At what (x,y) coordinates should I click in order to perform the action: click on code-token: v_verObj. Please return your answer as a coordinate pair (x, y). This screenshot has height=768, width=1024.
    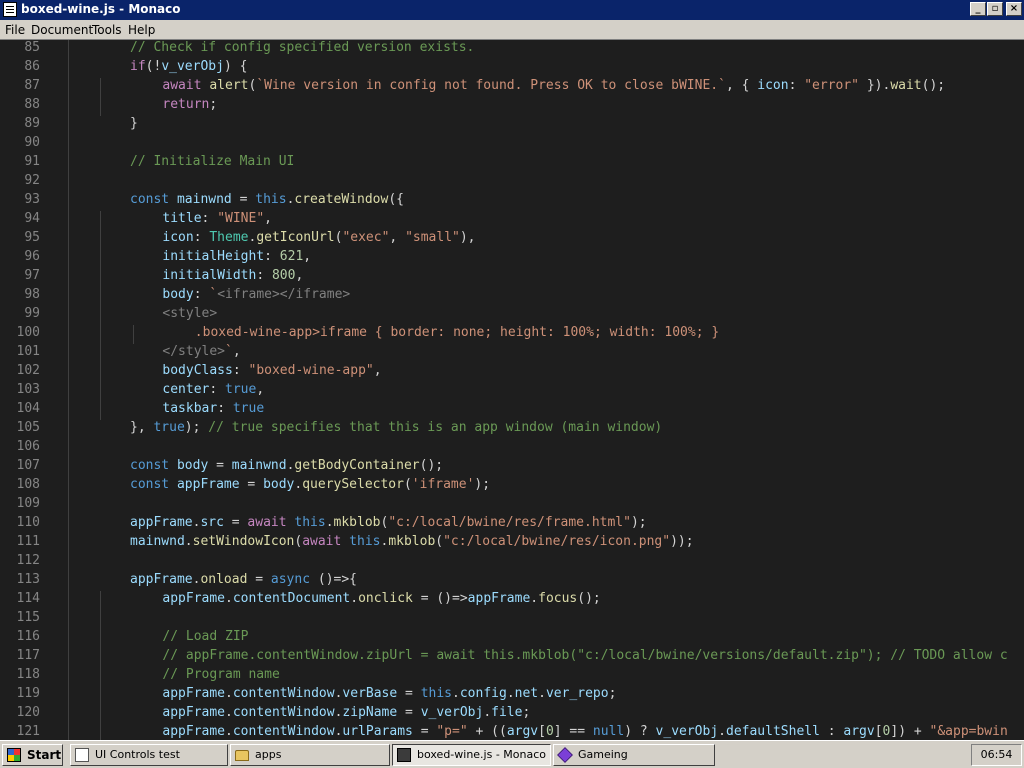
    Looking at the image, I should click on (192, 66).